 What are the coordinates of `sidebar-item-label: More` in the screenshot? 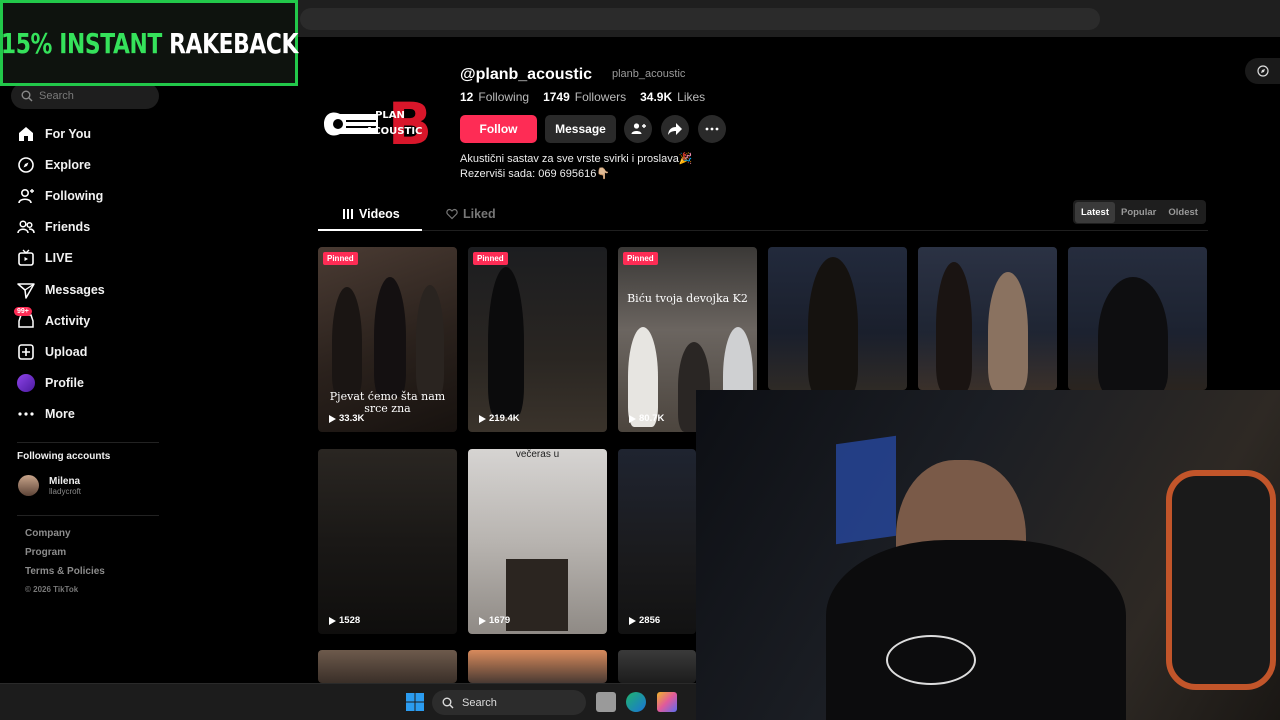 It's located at (60, 414).